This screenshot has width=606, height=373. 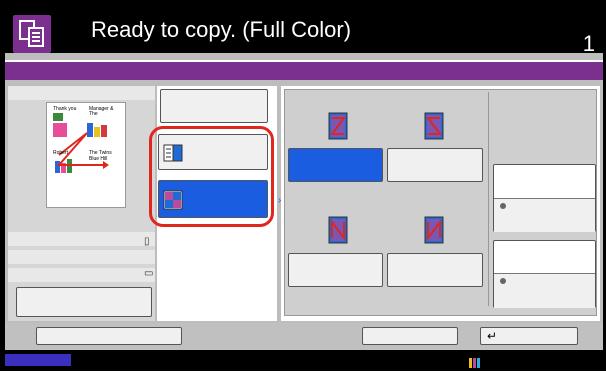 I want to click on preview-line: Robert, so click(x=61, y=153).